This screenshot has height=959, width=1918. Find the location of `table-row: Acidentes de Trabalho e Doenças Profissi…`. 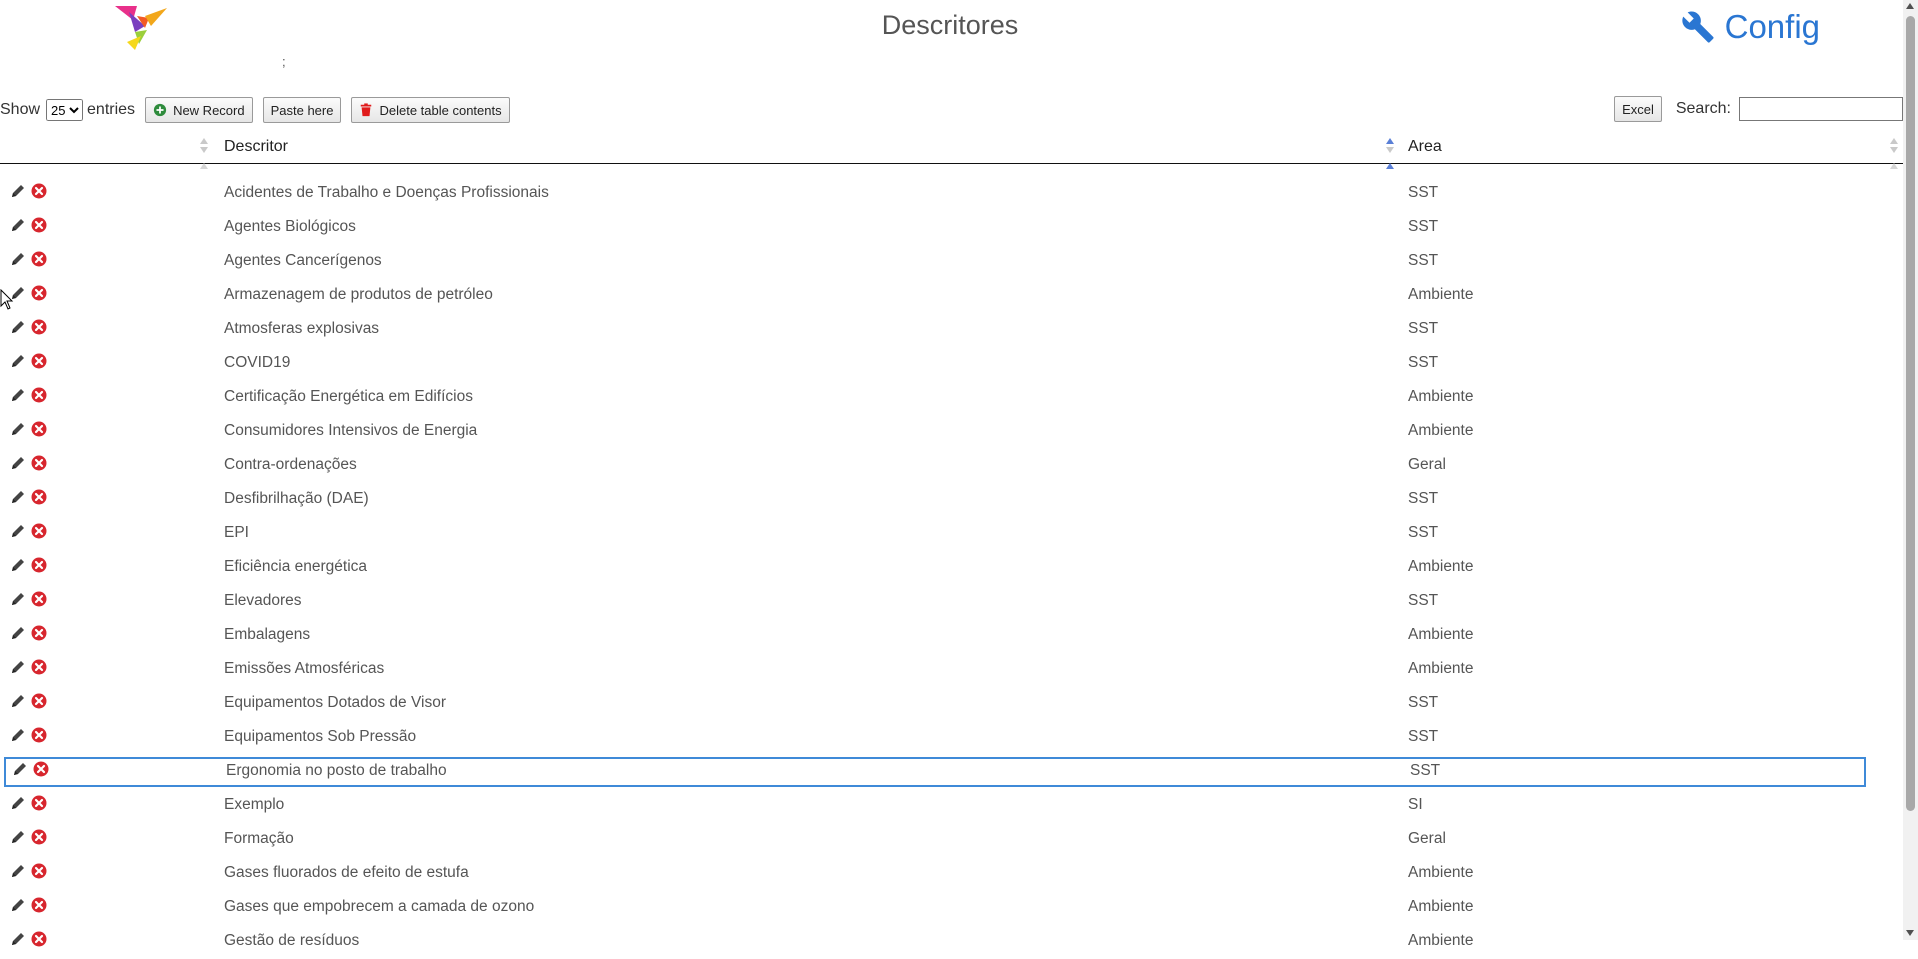

table-row: Acidentes de Trabalho e Doenças Profissi… is located at coordinates (951, 194).